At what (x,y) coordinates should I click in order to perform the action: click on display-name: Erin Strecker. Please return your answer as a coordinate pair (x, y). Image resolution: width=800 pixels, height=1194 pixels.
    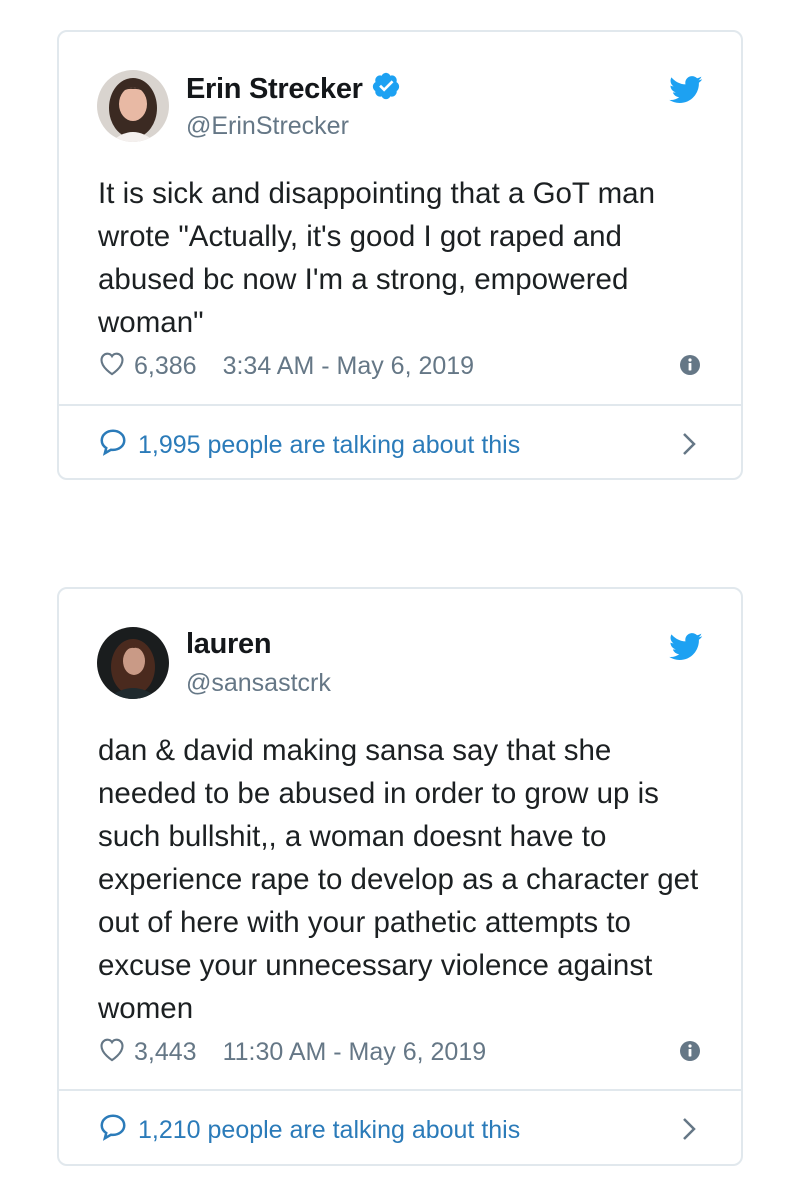
    Looking at the image, I should click on (293, 90).